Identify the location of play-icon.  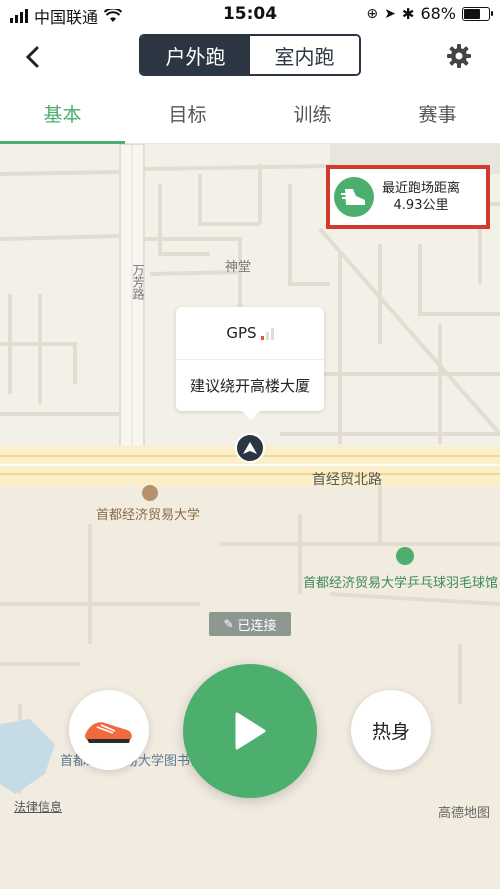
(250, 731).